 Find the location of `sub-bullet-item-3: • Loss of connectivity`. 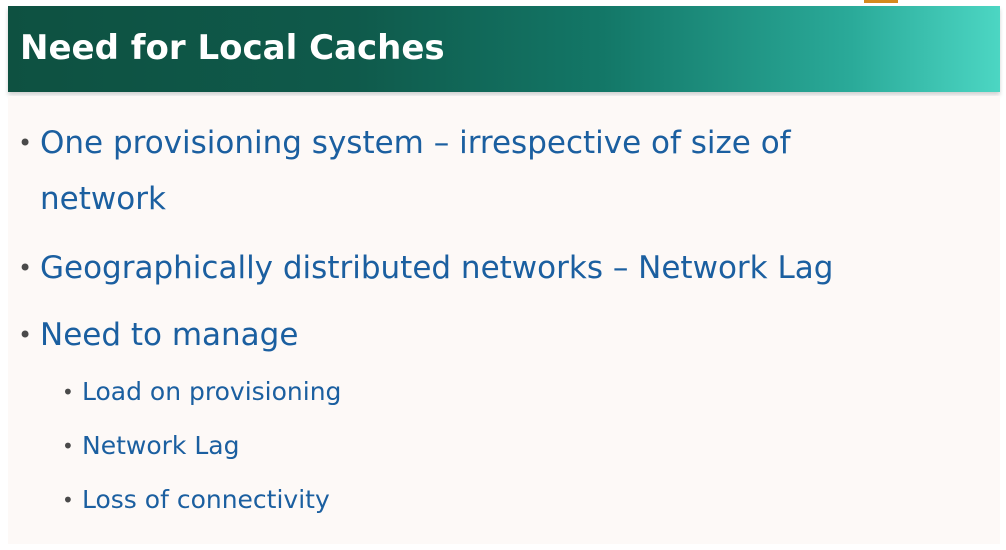

sub-bullet-item-3: • Loss of connectivity is located at coordinates (196, 500).